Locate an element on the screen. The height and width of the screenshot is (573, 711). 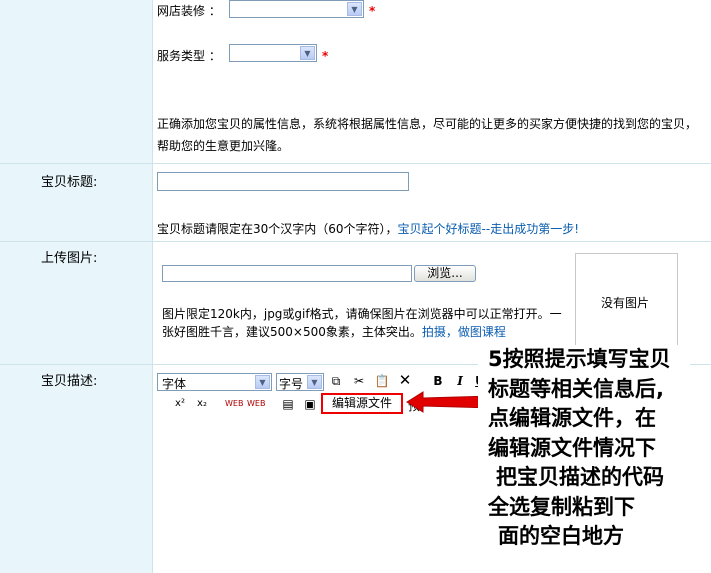
upload-label: 上传图片: is located at coordinates (69, 258).